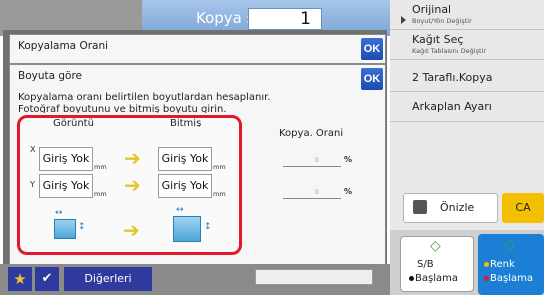 The image size is (544, 295). What do you see at coordinates (32, 184) in the screenshot?
I see `axis-label-y: Y` at bounding box center [32, 184].